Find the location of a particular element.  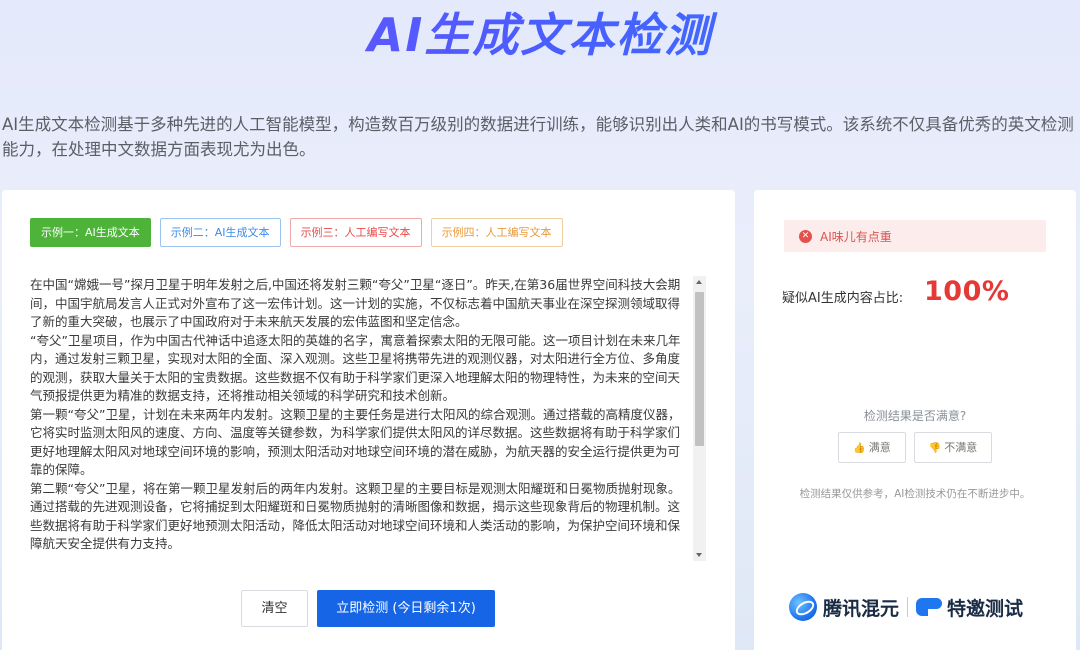

branding: 腾讯混元 特邀测试 is located at coordinates (906, 607).